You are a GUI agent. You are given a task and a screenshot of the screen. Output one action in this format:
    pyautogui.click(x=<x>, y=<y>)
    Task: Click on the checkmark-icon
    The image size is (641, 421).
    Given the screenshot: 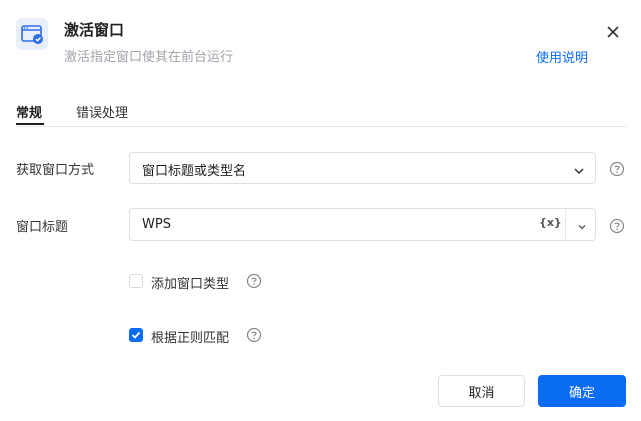 What is the action you would take?
    pyautogui.click(x=136, y=335)
    